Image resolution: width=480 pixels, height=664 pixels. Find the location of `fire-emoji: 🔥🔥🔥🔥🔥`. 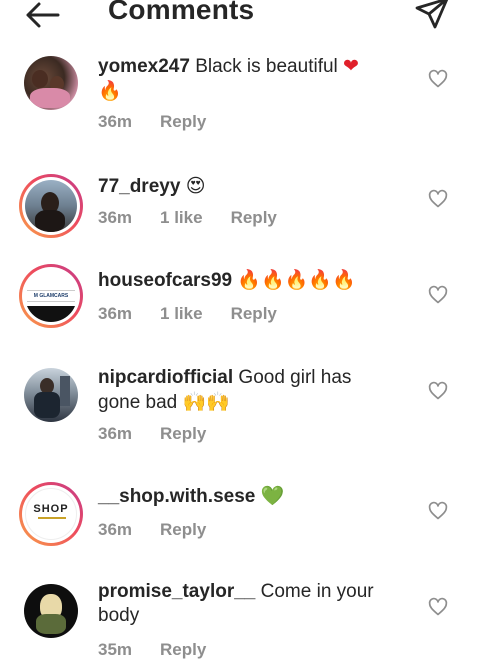

fire-emoji: 🔥🔥🔥🔥🔥 is located at coordinates (296, 280).